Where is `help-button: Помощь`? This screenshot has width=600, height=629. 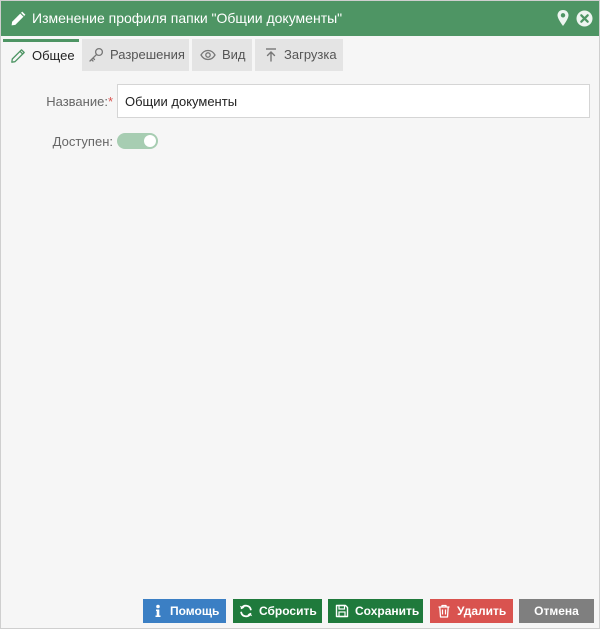 help-button: Помощь is located at coordinates (184, 611).